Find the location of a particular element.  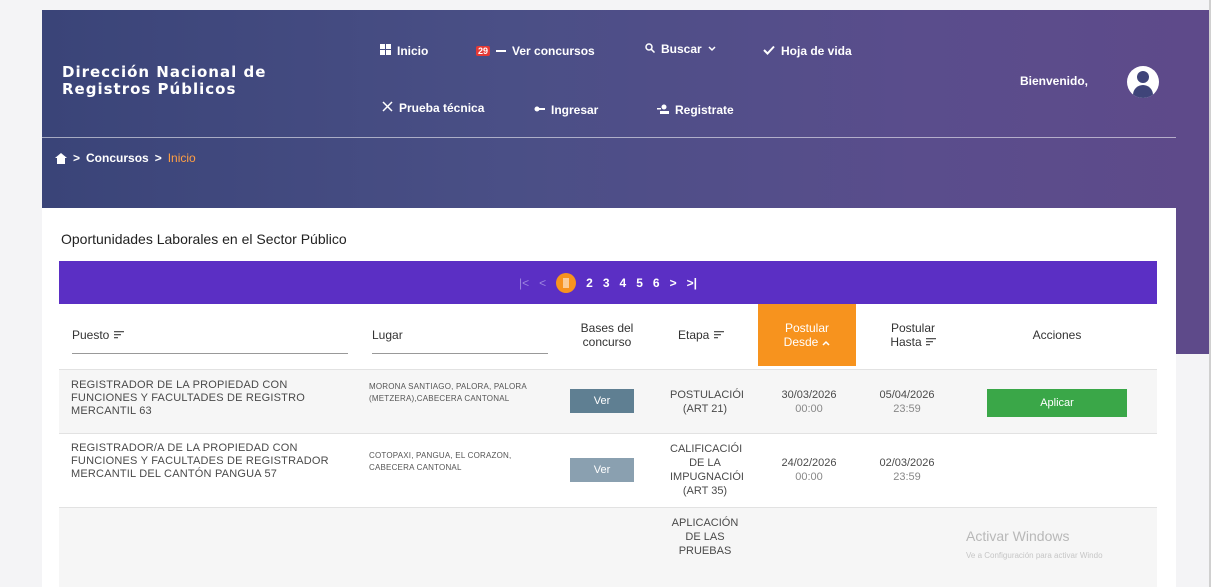

home-icon is located at coordinates (61, 158).